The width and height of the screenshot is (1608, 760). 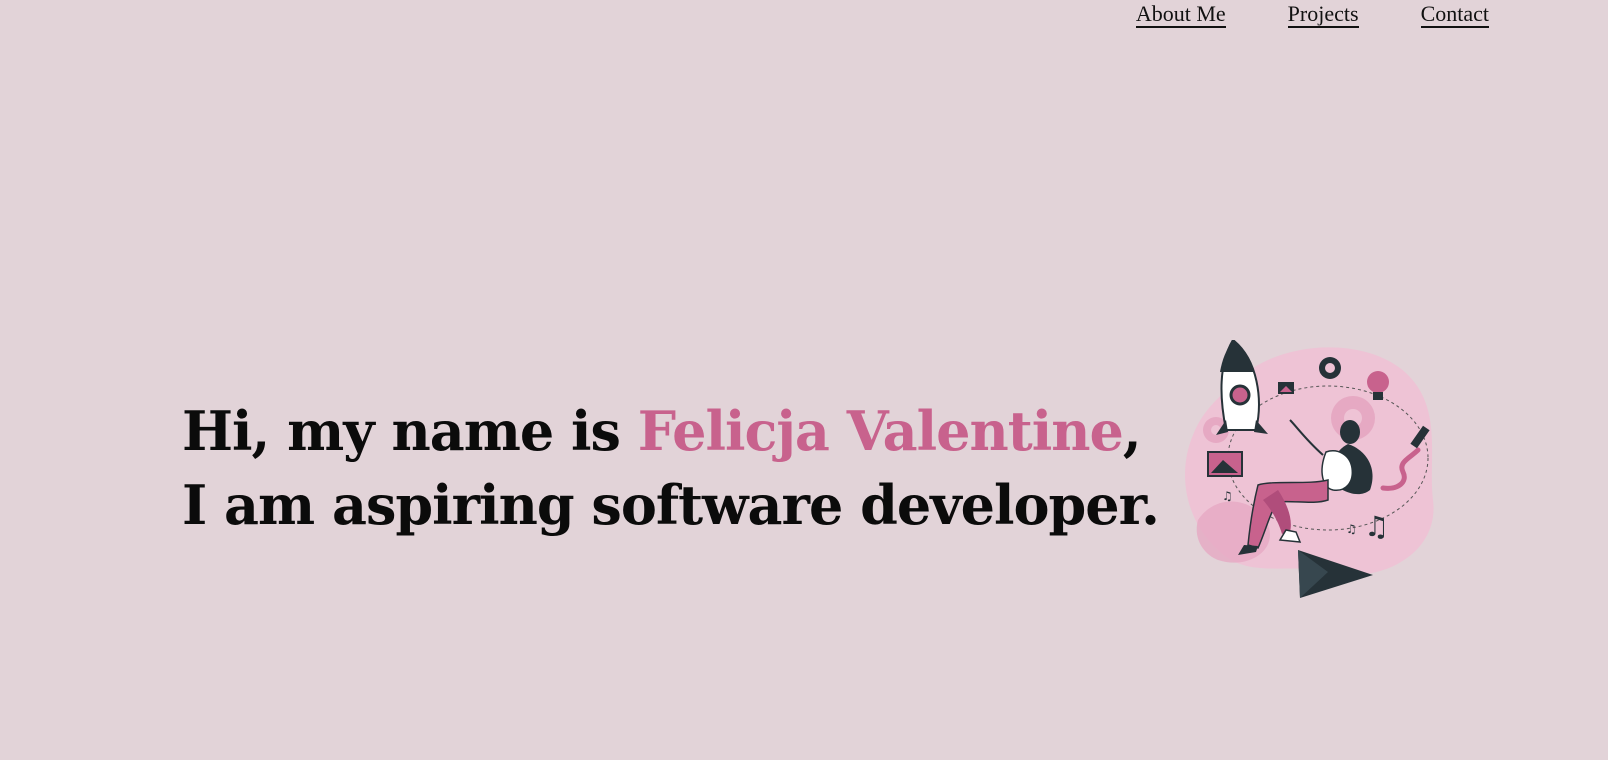 I want to click on image-icon-small, so click(x=1286, y=388).